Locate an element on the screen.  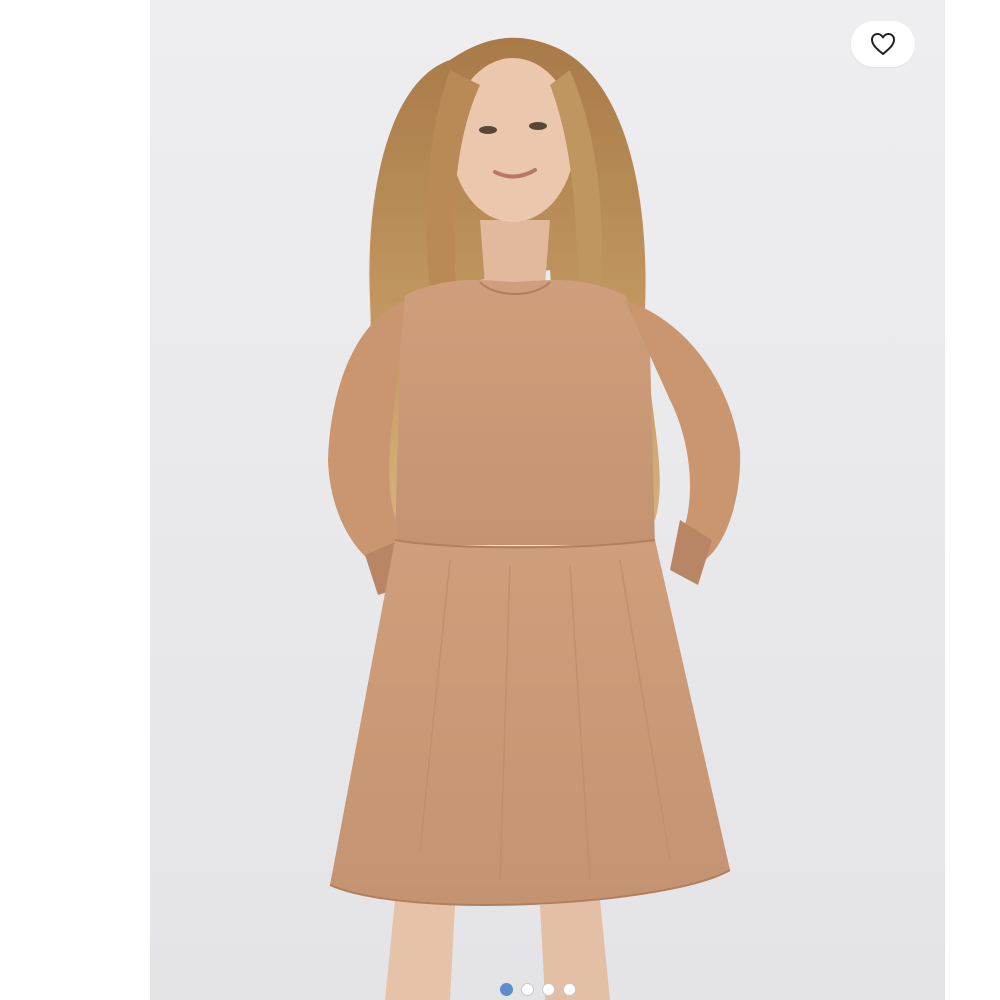
carousel-dots is located at coordinates (538, 989).